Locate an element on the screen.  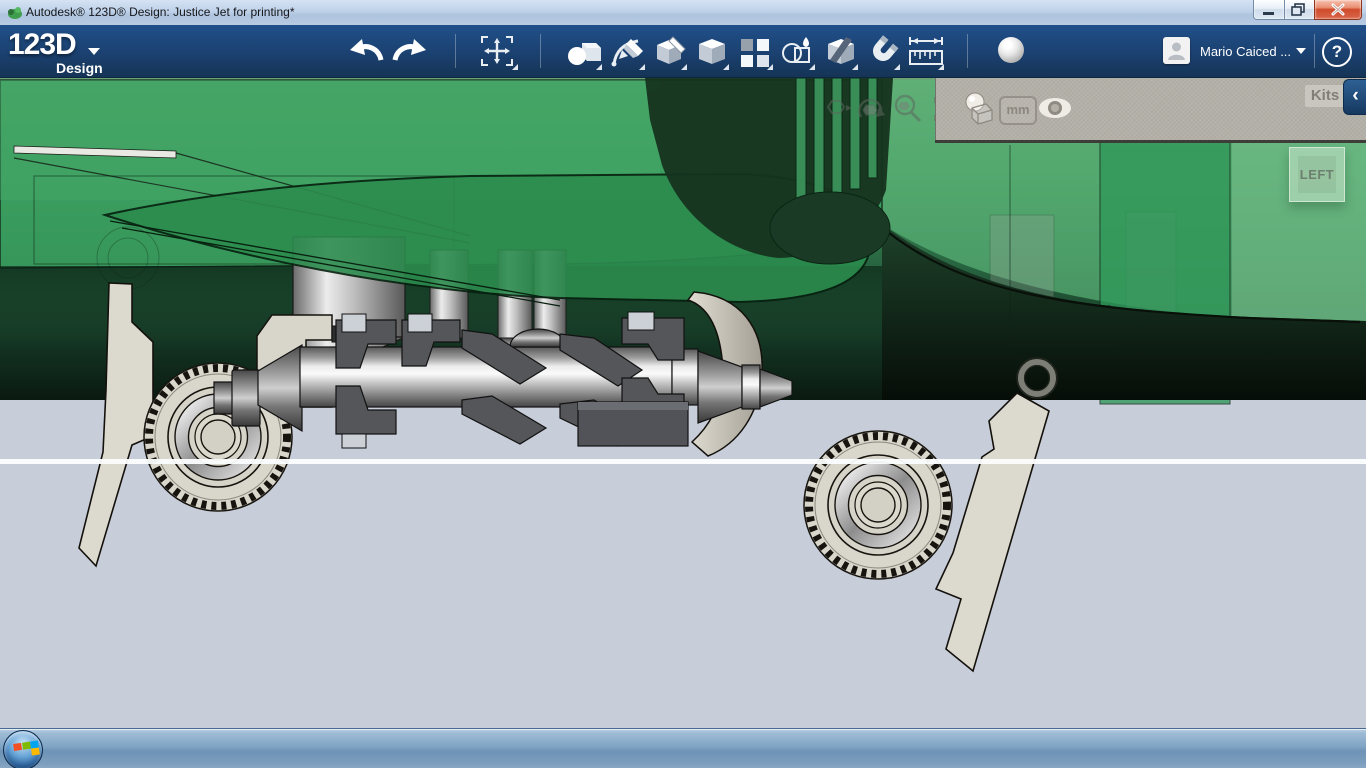
logo-menu-caret-icon is located at coordinates (94, 51).